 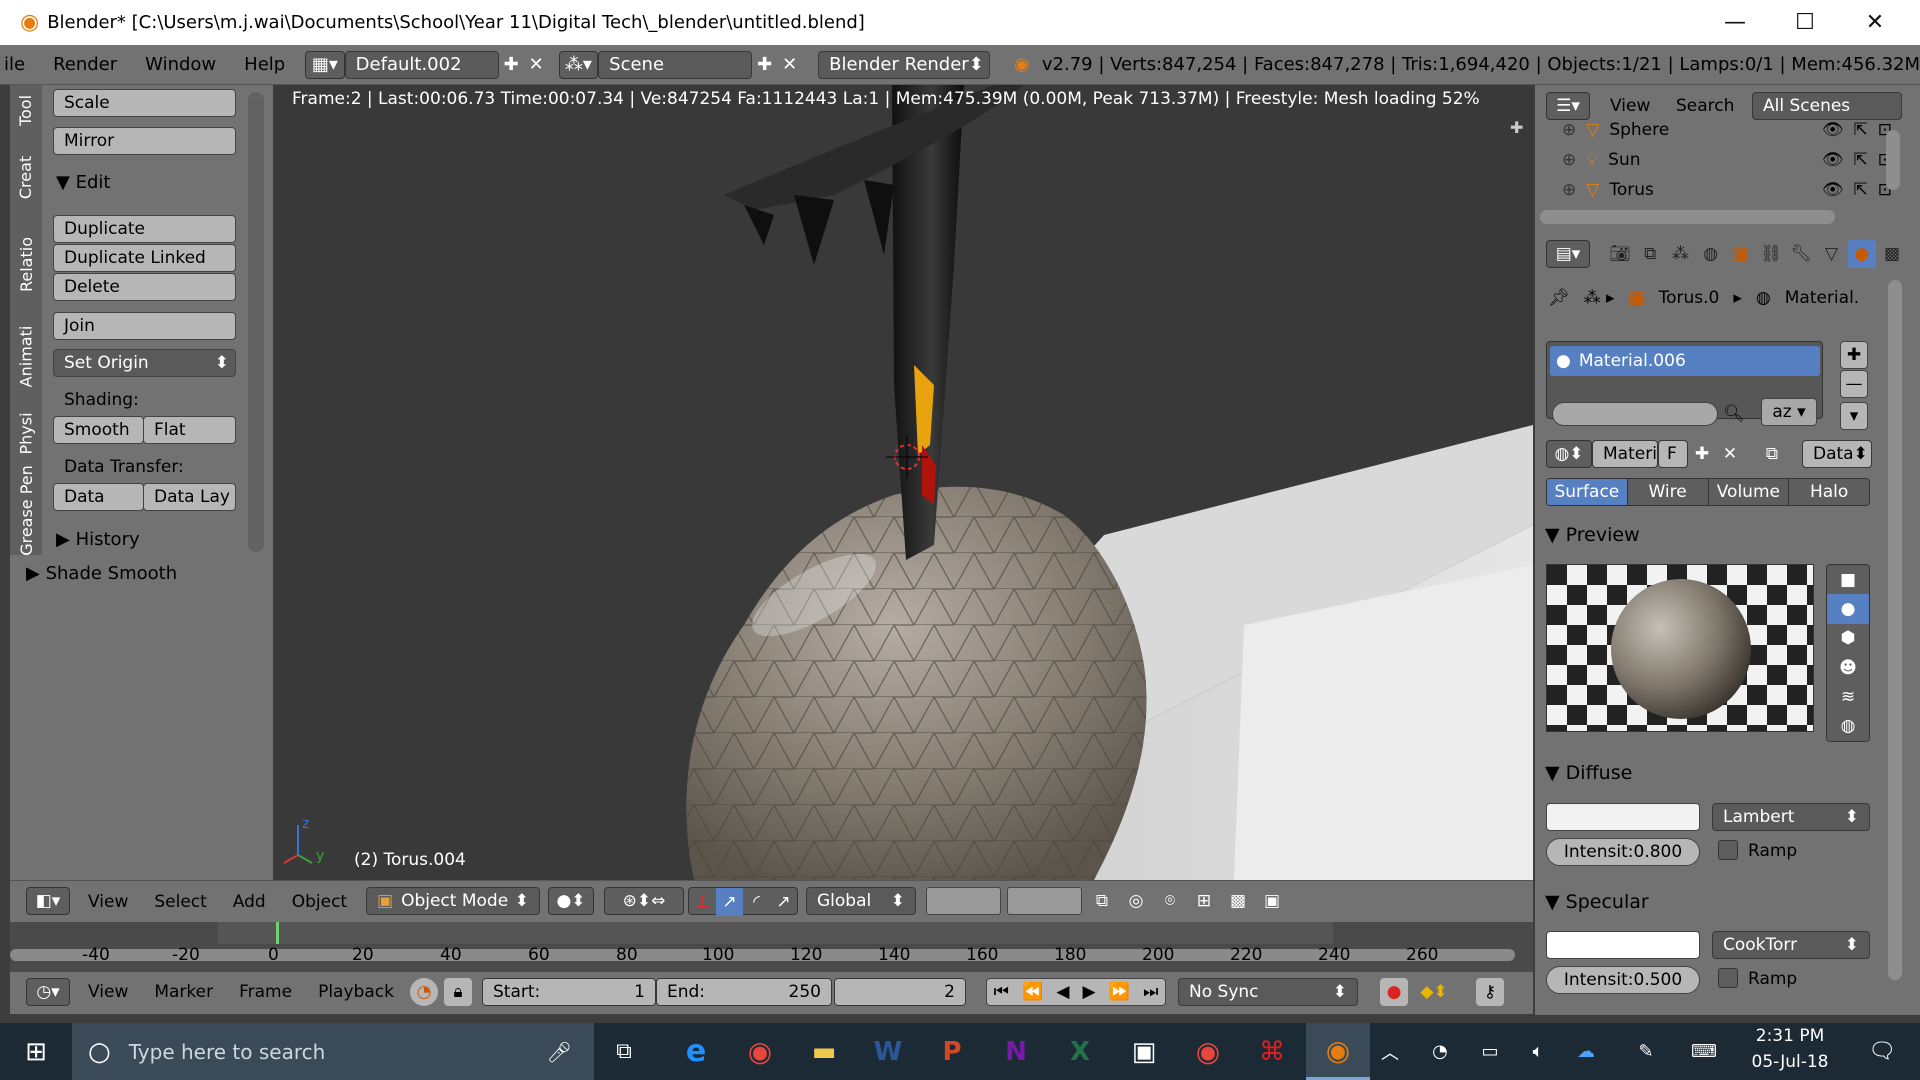 I want to click on scale-button: Scale, so click(x=144, y=103).